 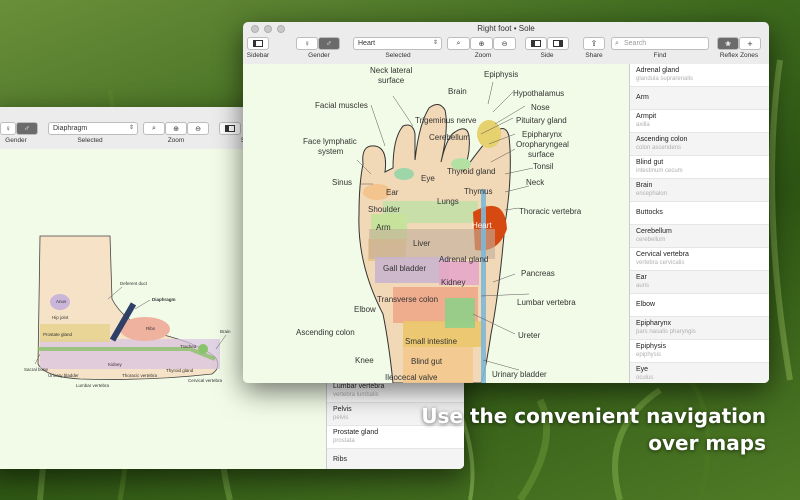 I want to click on window-title: Right foot • Sole, so click(x=506, y=28).